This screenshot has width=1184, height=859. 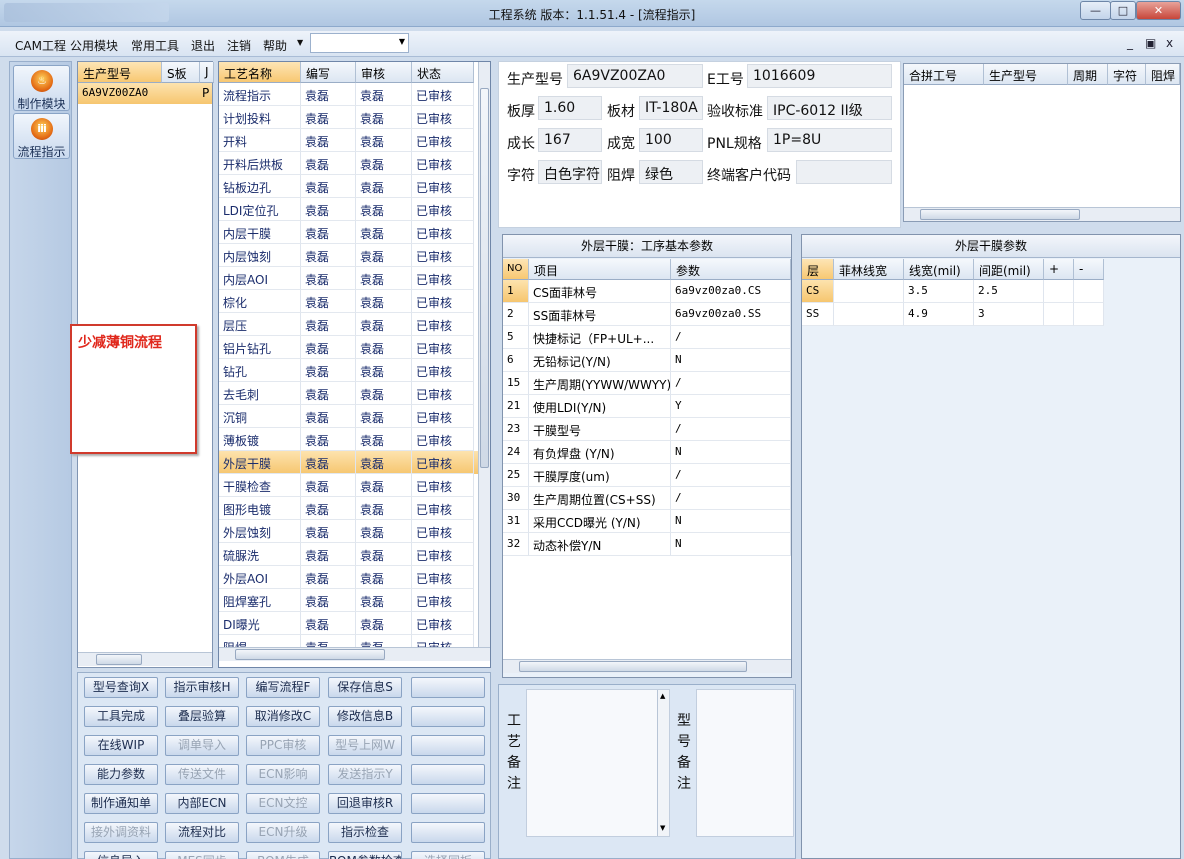 What do you see at coordinates (181, 72) in the screenshot?
I see `sboard-col-header: S板` at bounding box center [181, 72].